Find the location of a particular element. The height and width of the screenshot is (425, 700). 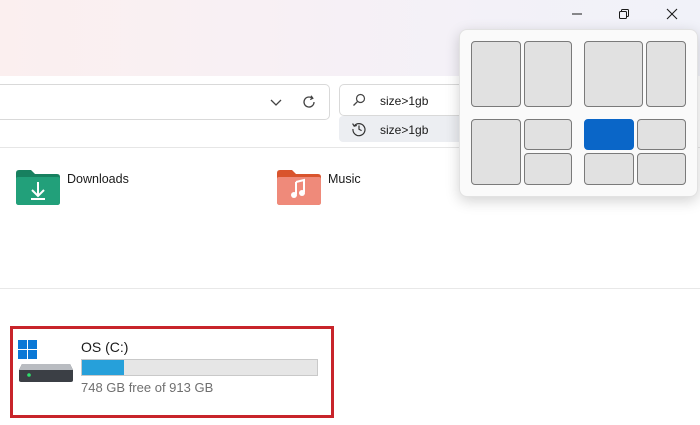

drive-name: OS (C:) is located at coordinates (105, 347).